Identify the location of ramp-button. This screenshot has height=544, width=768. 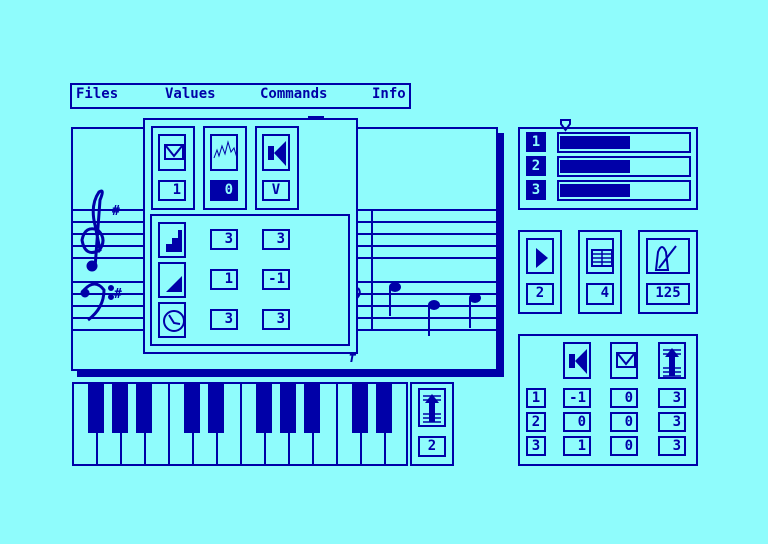
(172, 280).